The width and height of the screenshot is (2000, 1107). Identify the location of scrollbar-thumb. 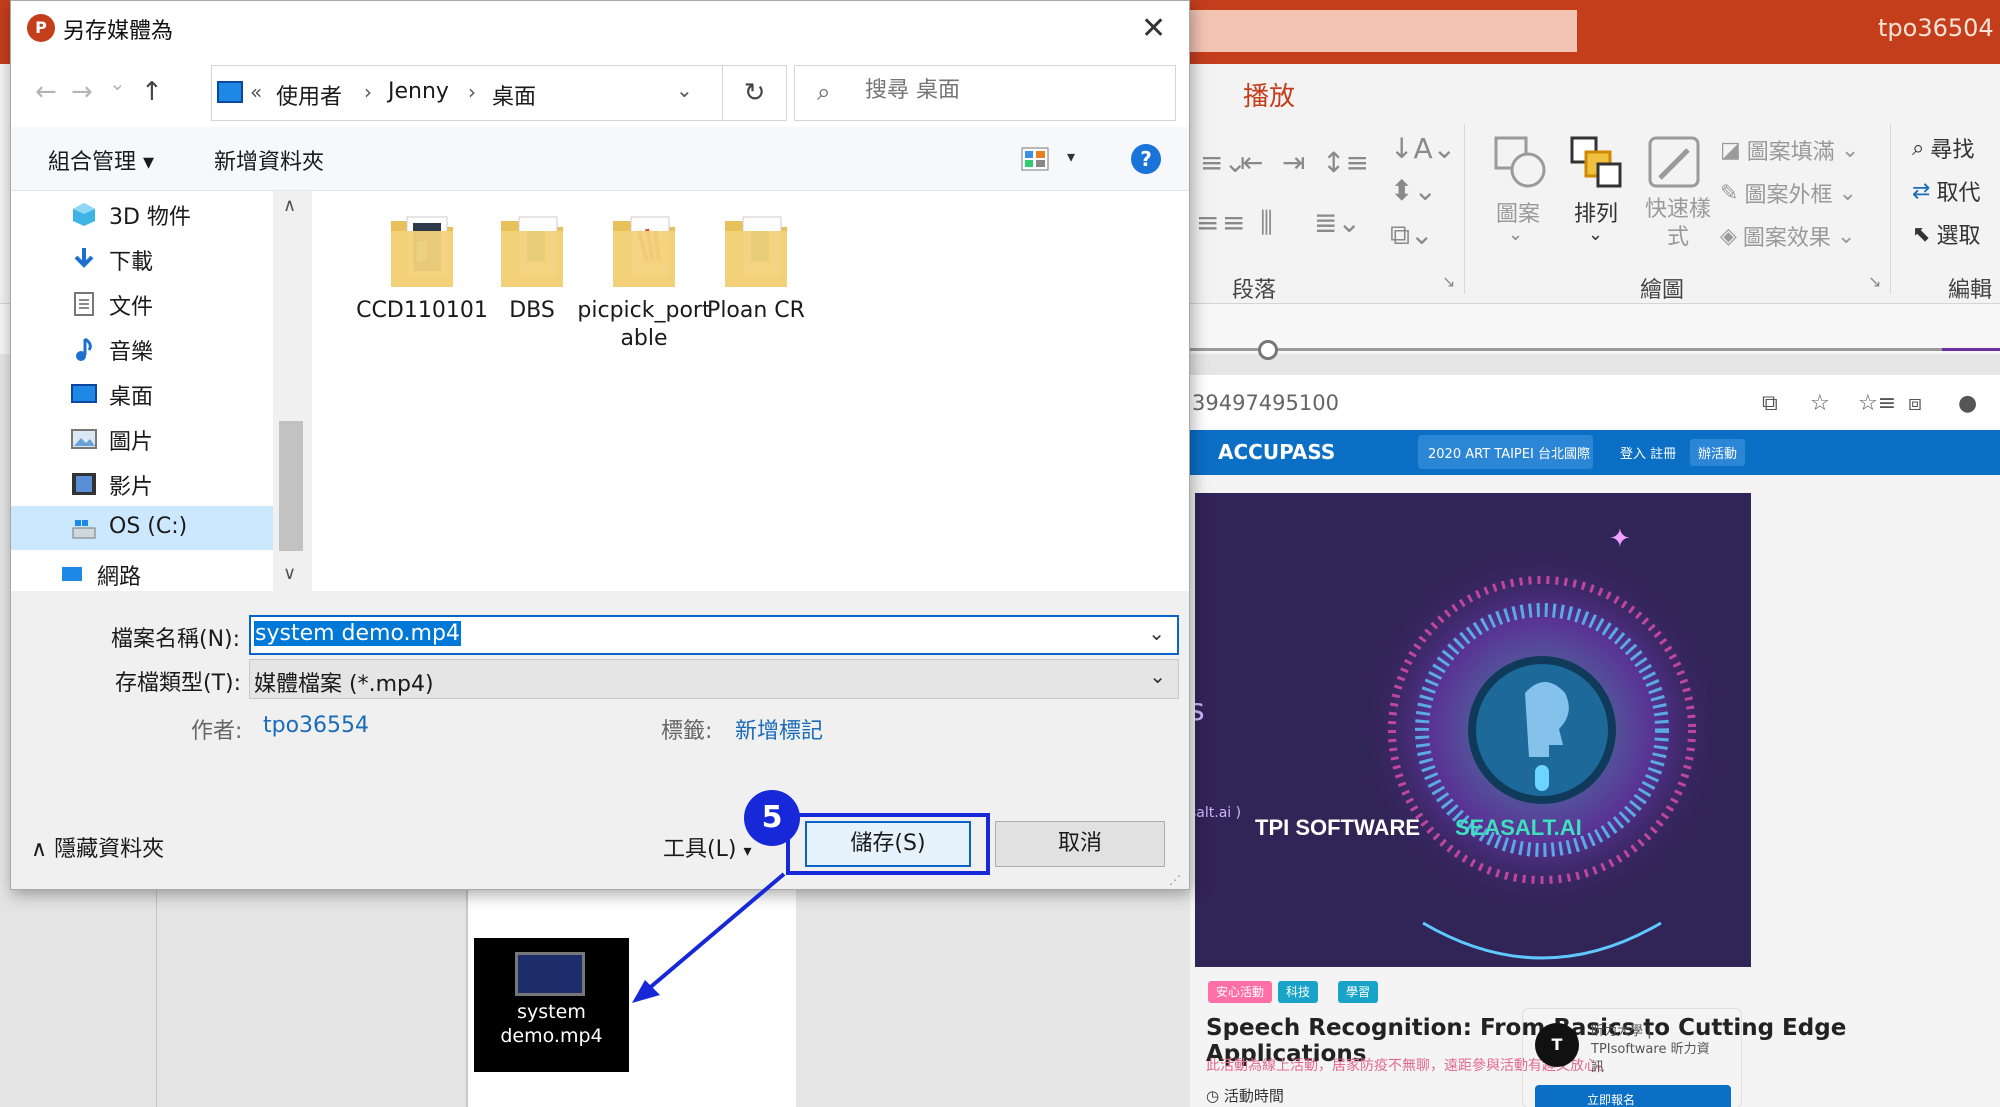
(291, 486).